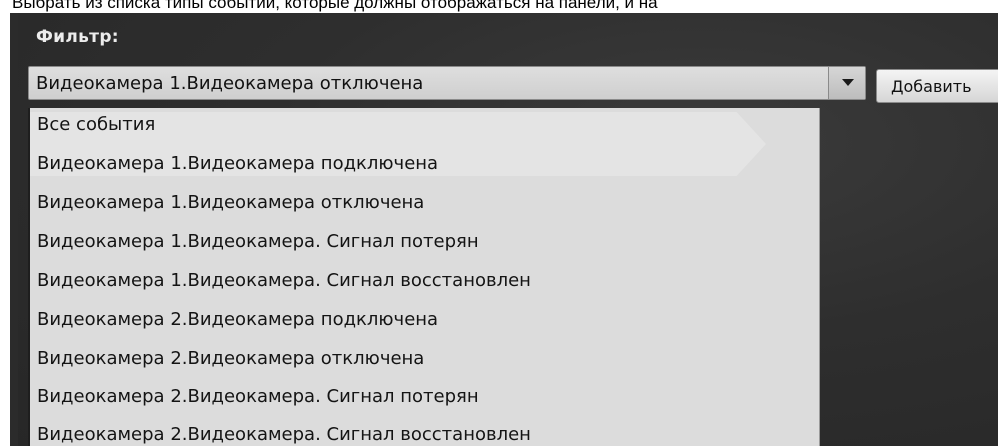 The image size is (998, 446). I want to click on add-button: Добавить, so click(937, 86).